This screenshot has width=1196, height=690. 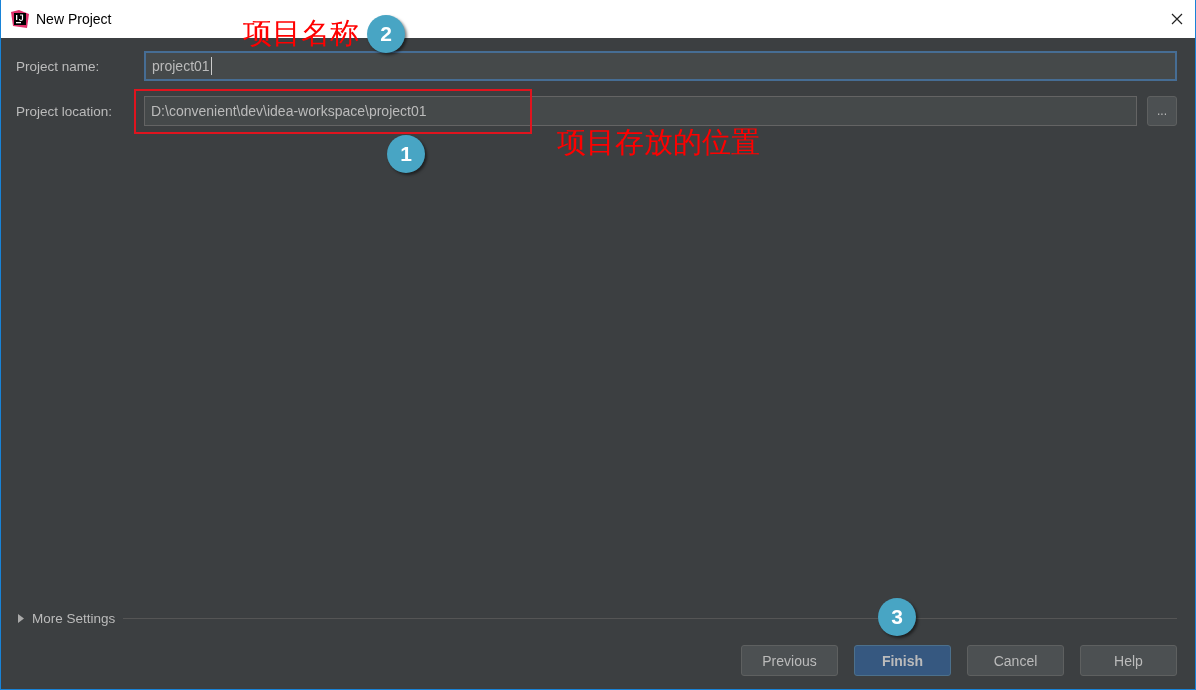 What do you see at coordinates (1015, 660) in the screenshot?
I see `dialog-button: Cancel` at bounding box center [1015, 660].